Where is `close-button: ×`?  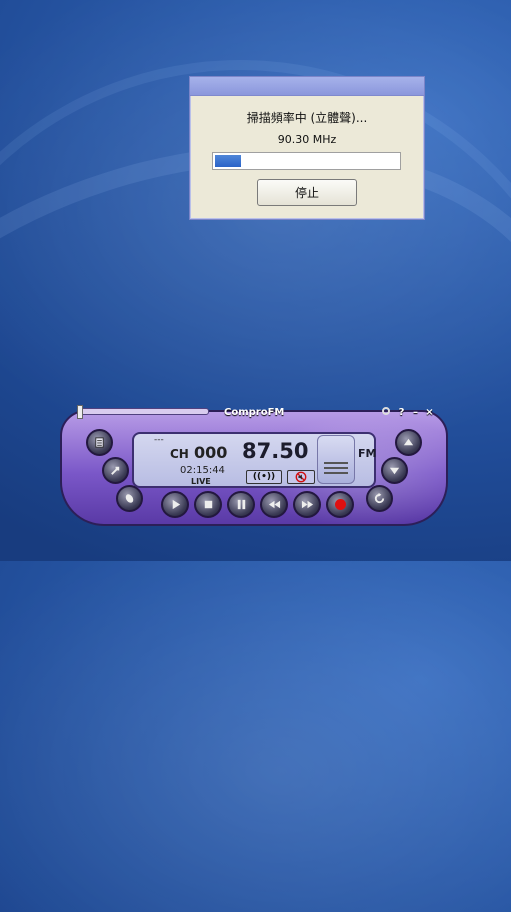
close-button: × is located at coordinates (429, 412).